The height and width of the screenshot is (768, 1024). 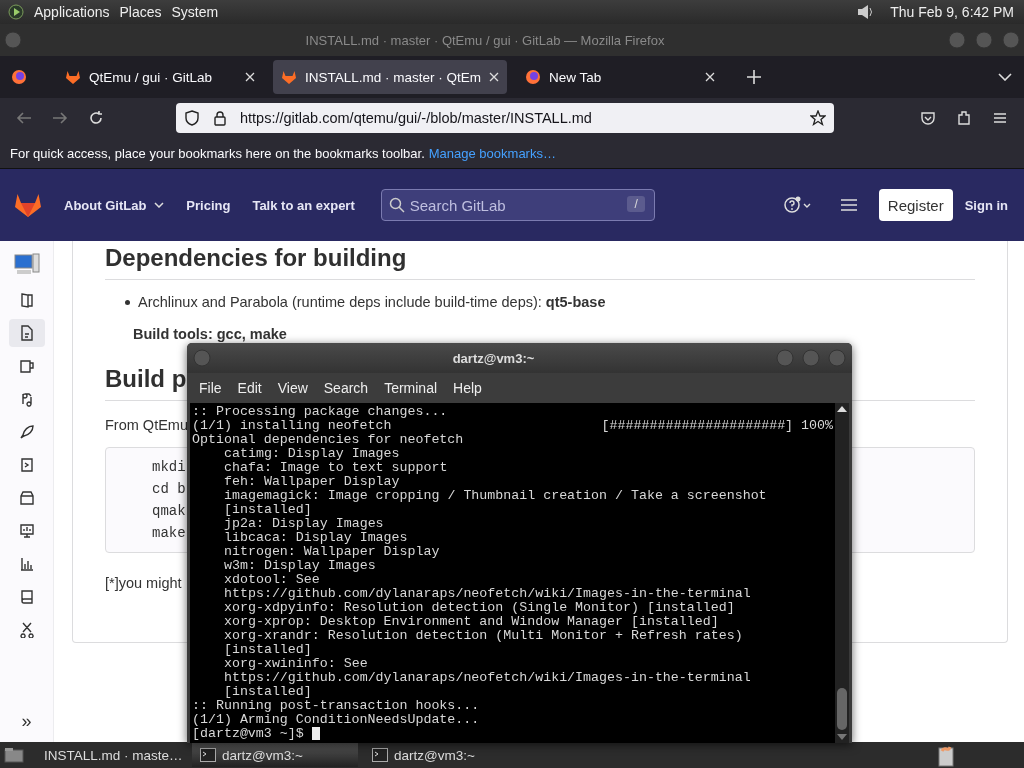 What do you see at coordinates (26, 564) in the screenshot?
I see `chart-icon` at bounding box center [26, 564].